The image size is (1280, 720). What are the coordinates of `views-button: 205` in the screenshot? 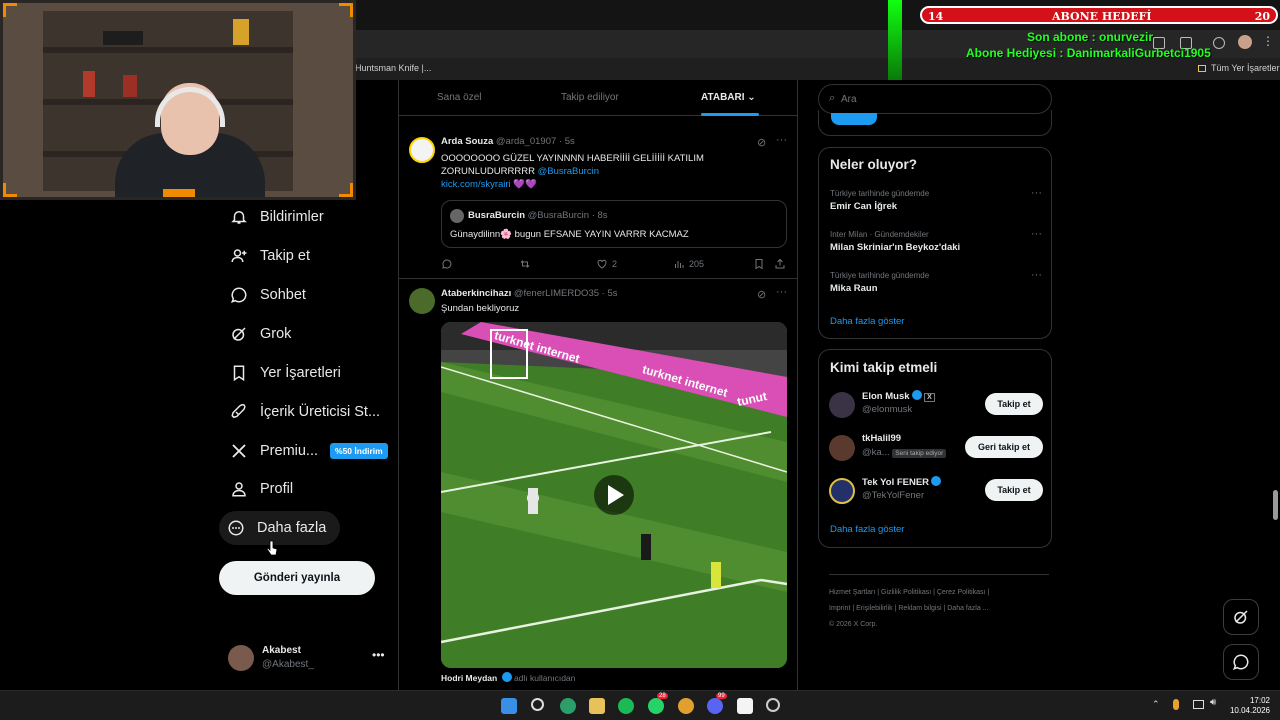 It's located at (688, 264).